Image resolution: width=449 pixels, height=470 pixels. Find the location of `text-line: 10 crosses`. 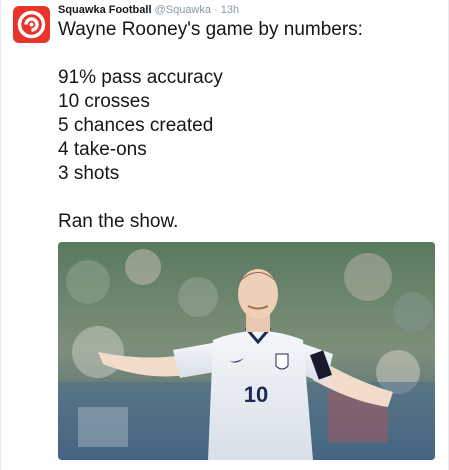

text-line: 10 crosses is located at coordinates (104, 101).